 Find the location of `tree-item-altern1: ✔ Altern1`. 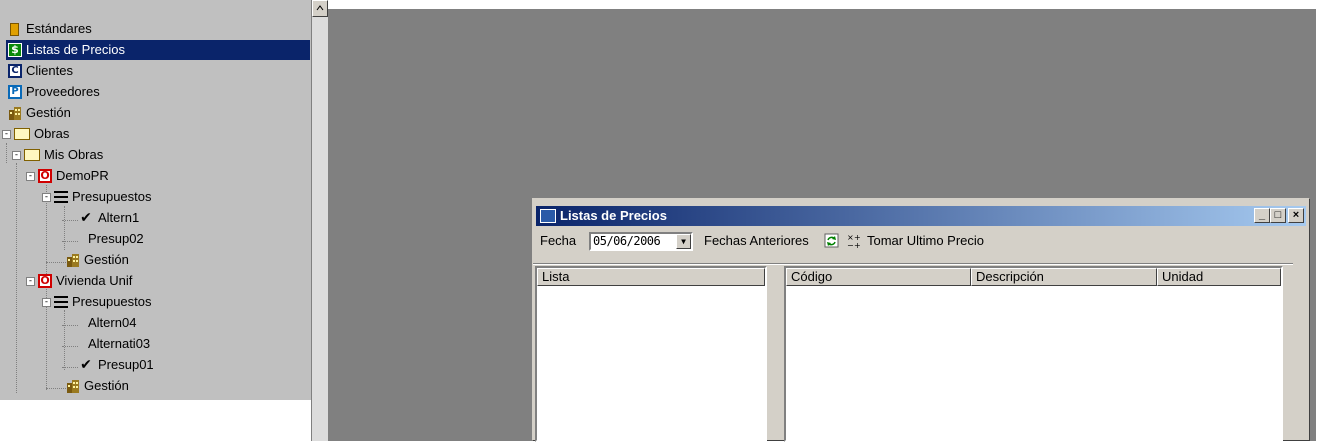

tree-item-altern1: ✔ Altern1 is located at coordinates (189, 218).